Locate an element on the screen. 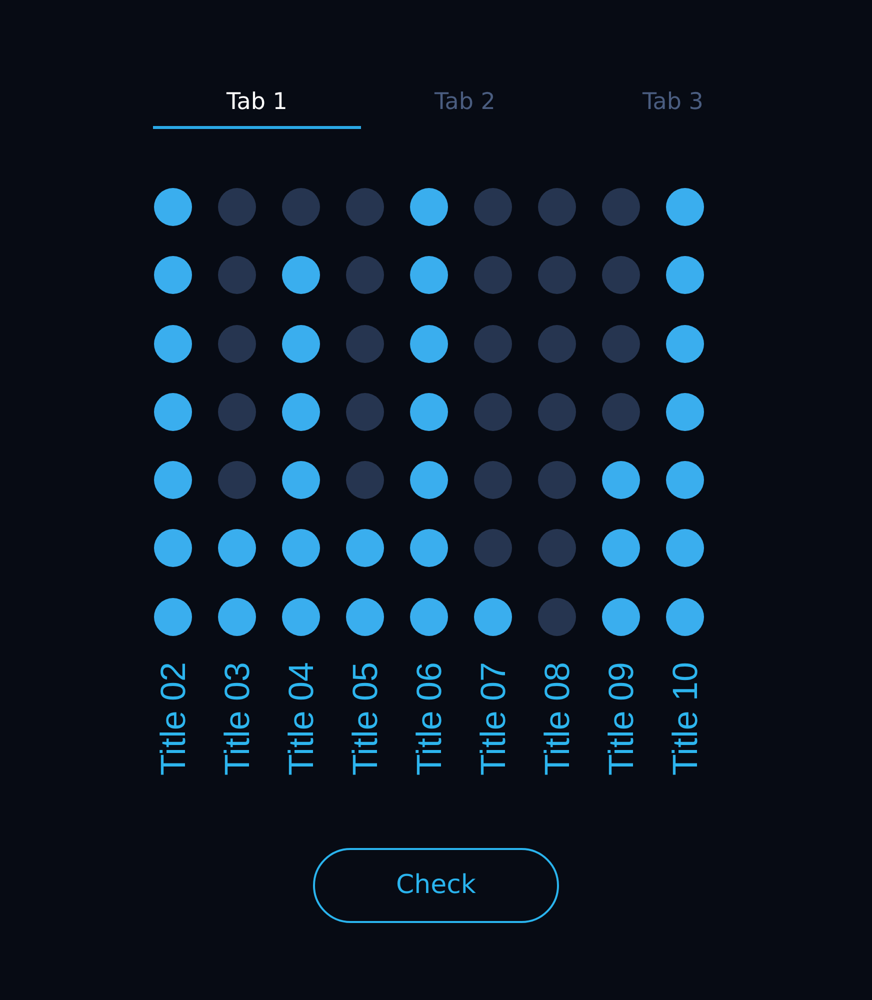 The image size is (872, 1000). column-label: Title 03 is located at coordinates (237, 719).